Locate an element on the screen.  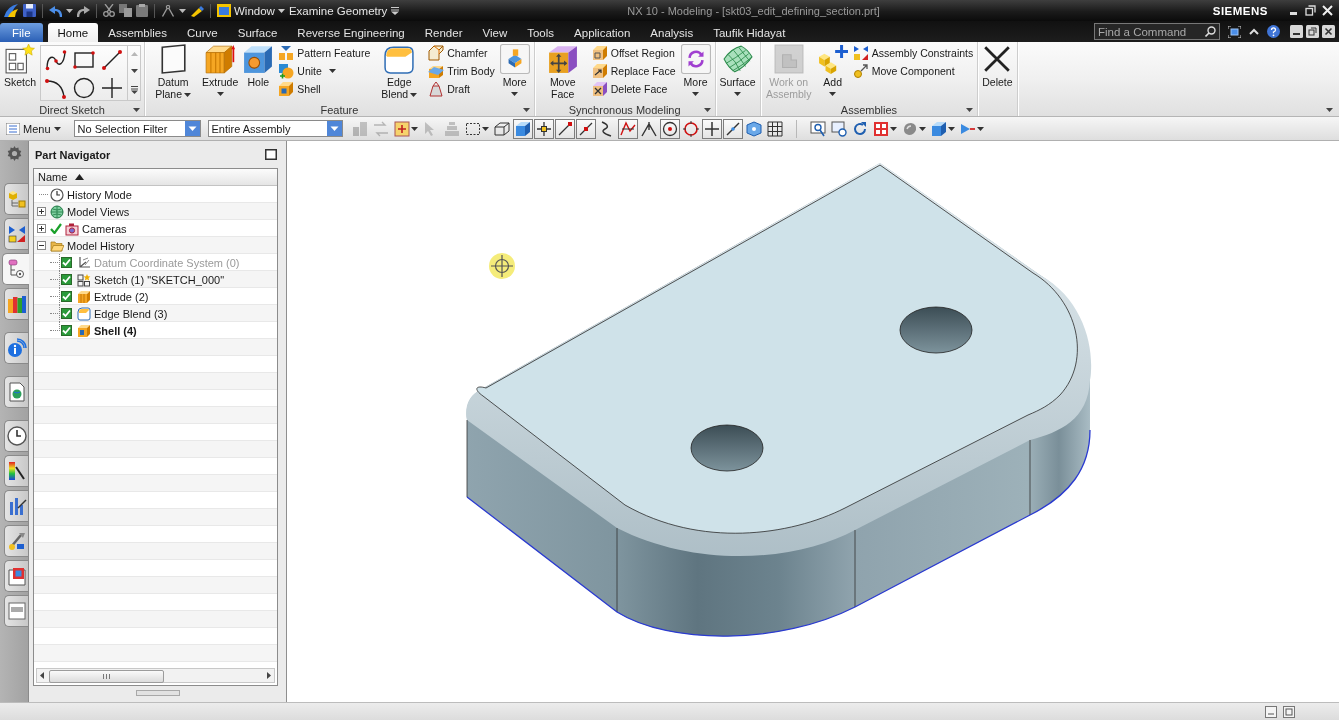
ribbon-small-button: Shell is located at coordinates (324, 89).